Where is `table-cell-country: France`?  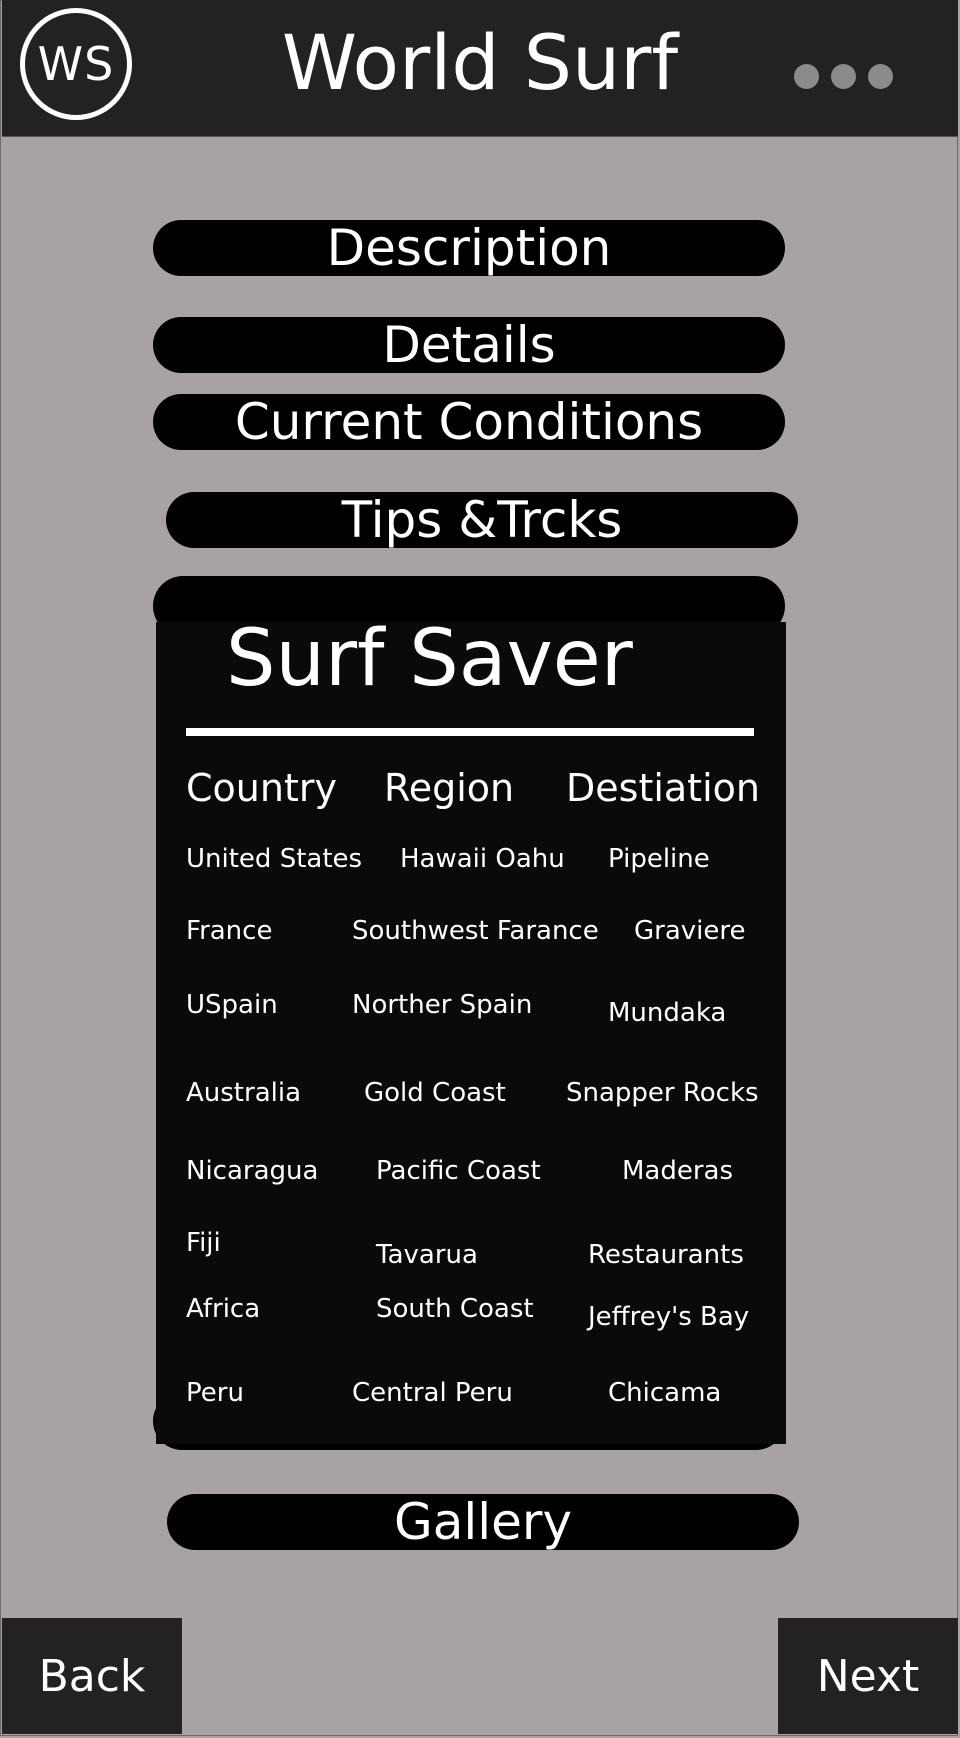
table-cell-country: France is located at coordinates (229, 931).